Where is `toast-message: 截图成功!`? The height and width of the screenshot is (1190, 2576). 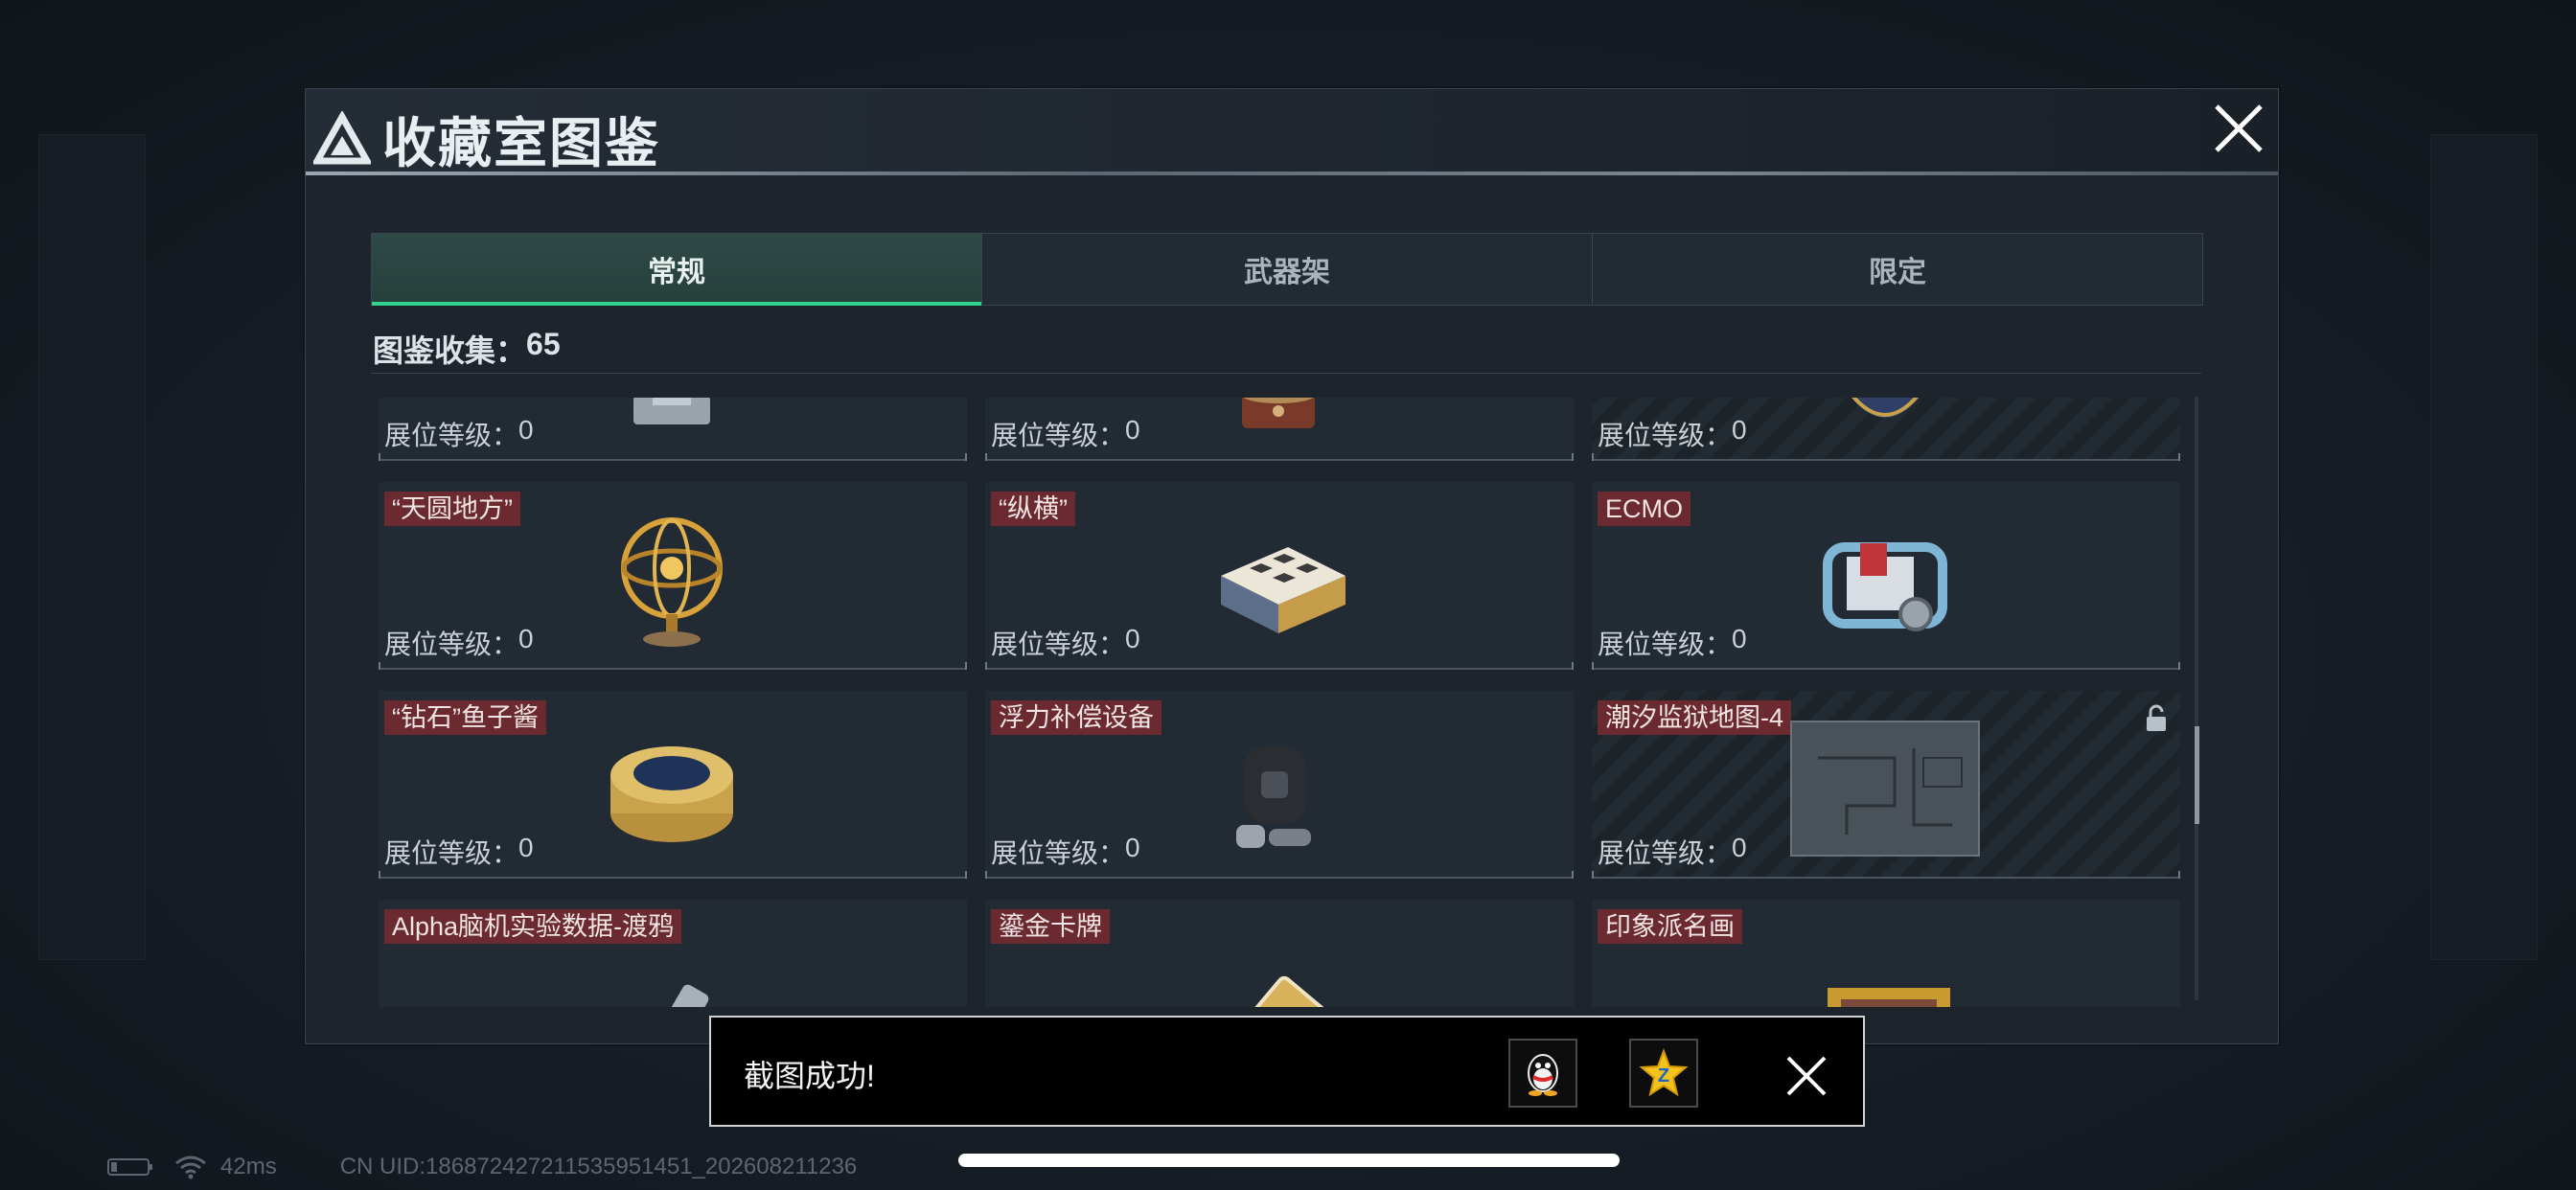 toast-message: 截图成功! is located at coordinates (809, 1076).